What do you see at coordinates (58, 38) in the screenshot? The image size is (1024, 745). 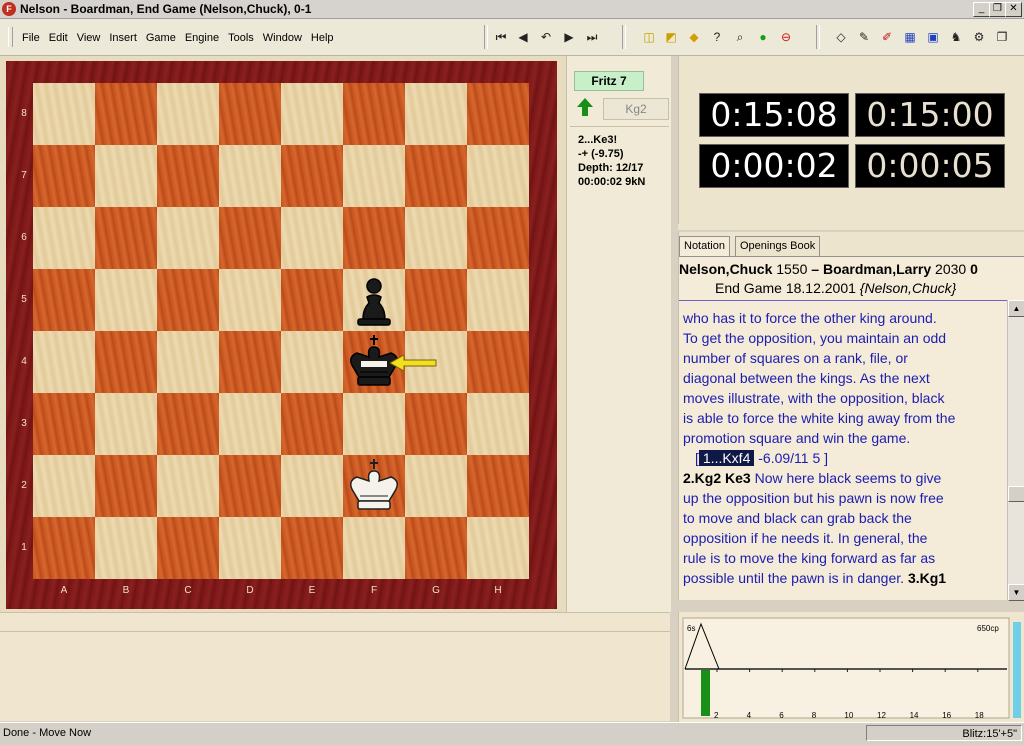 I see `menu-edit: Edit` at bounding box center [58, 38].